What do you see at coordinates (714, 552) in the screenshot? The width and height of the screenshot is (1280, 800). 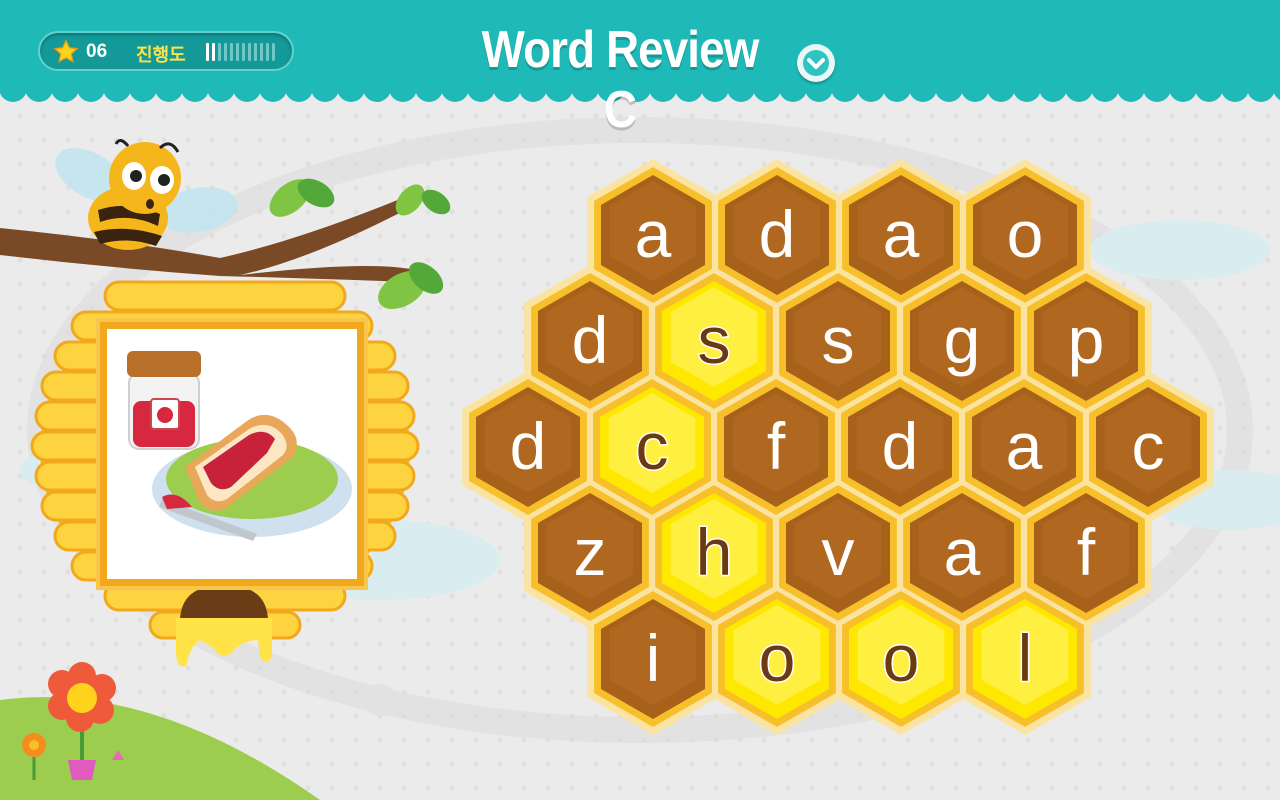 I see `cell-letter: h` at bounding box center [714, 552].